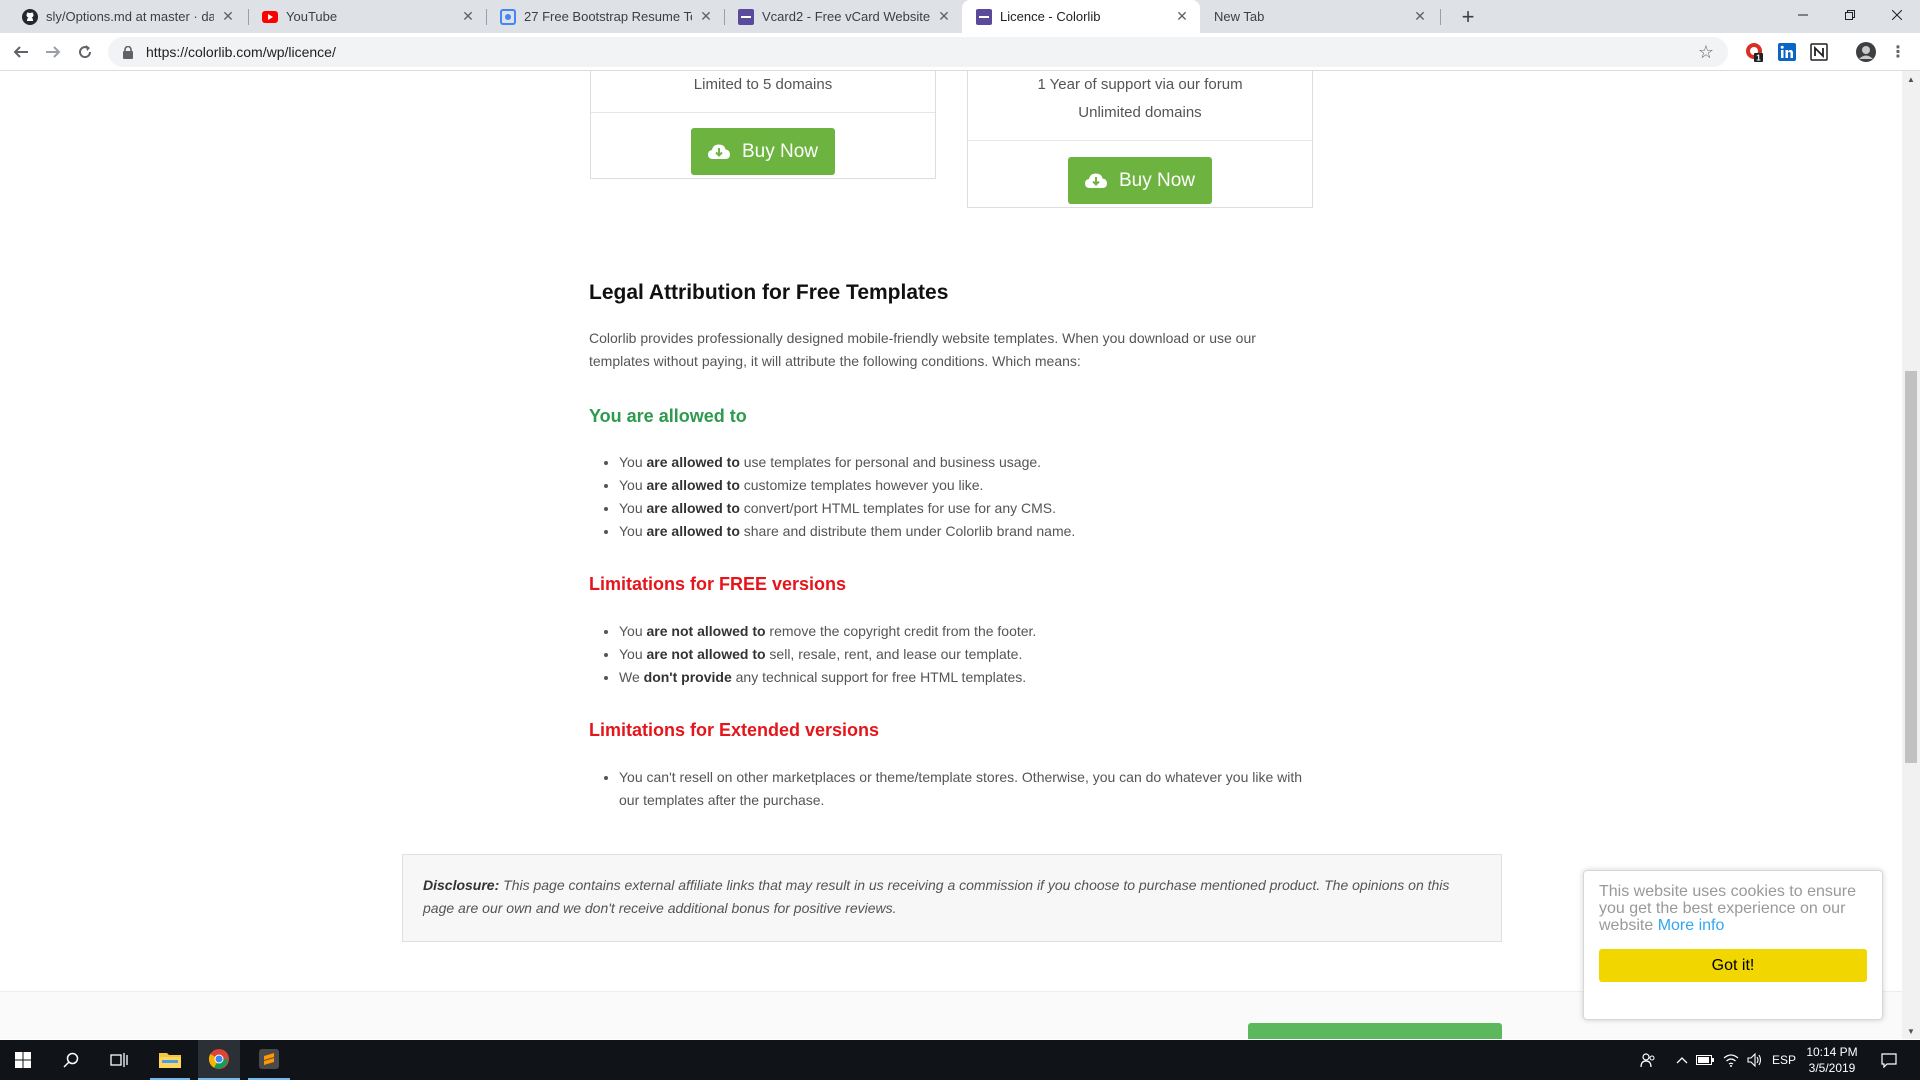  What do you see at coordinates (1468, 17) in the screenshot?
I see `new-tab-button: +` at bounding box center [1468, 17].